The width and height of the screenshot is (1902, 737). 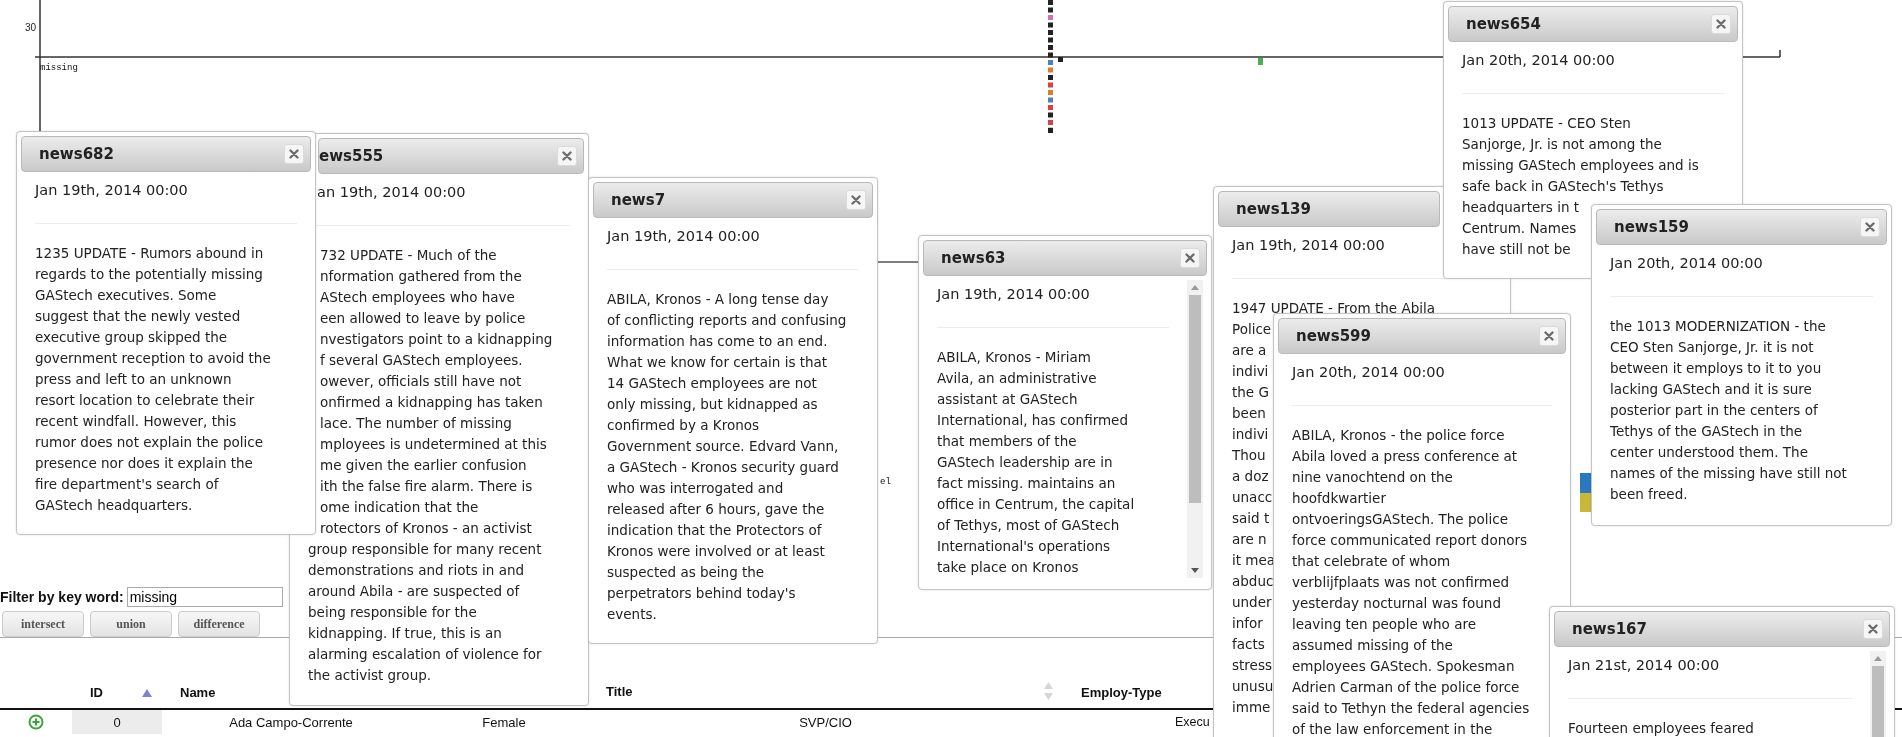 What do you see at coordinates (131, 624) in the screenshot?
I see `set-operation-button: union` at bounding box center [131, 624].